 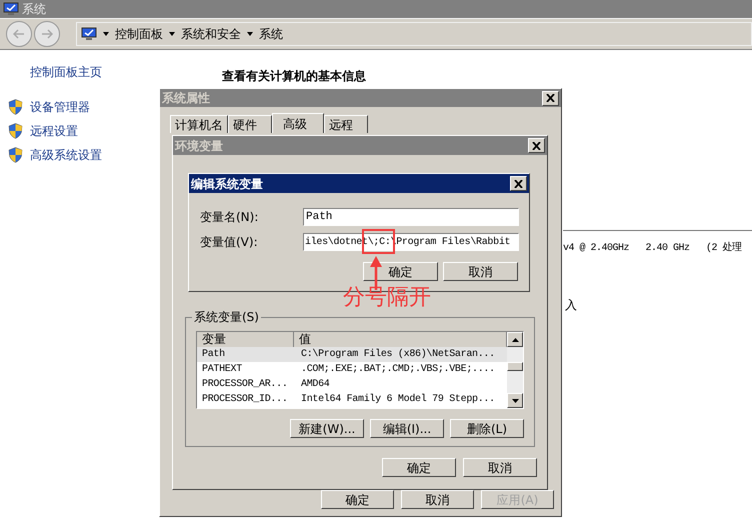 I want to click on home-link: 控制面板主页, so click(x=126, y=72).